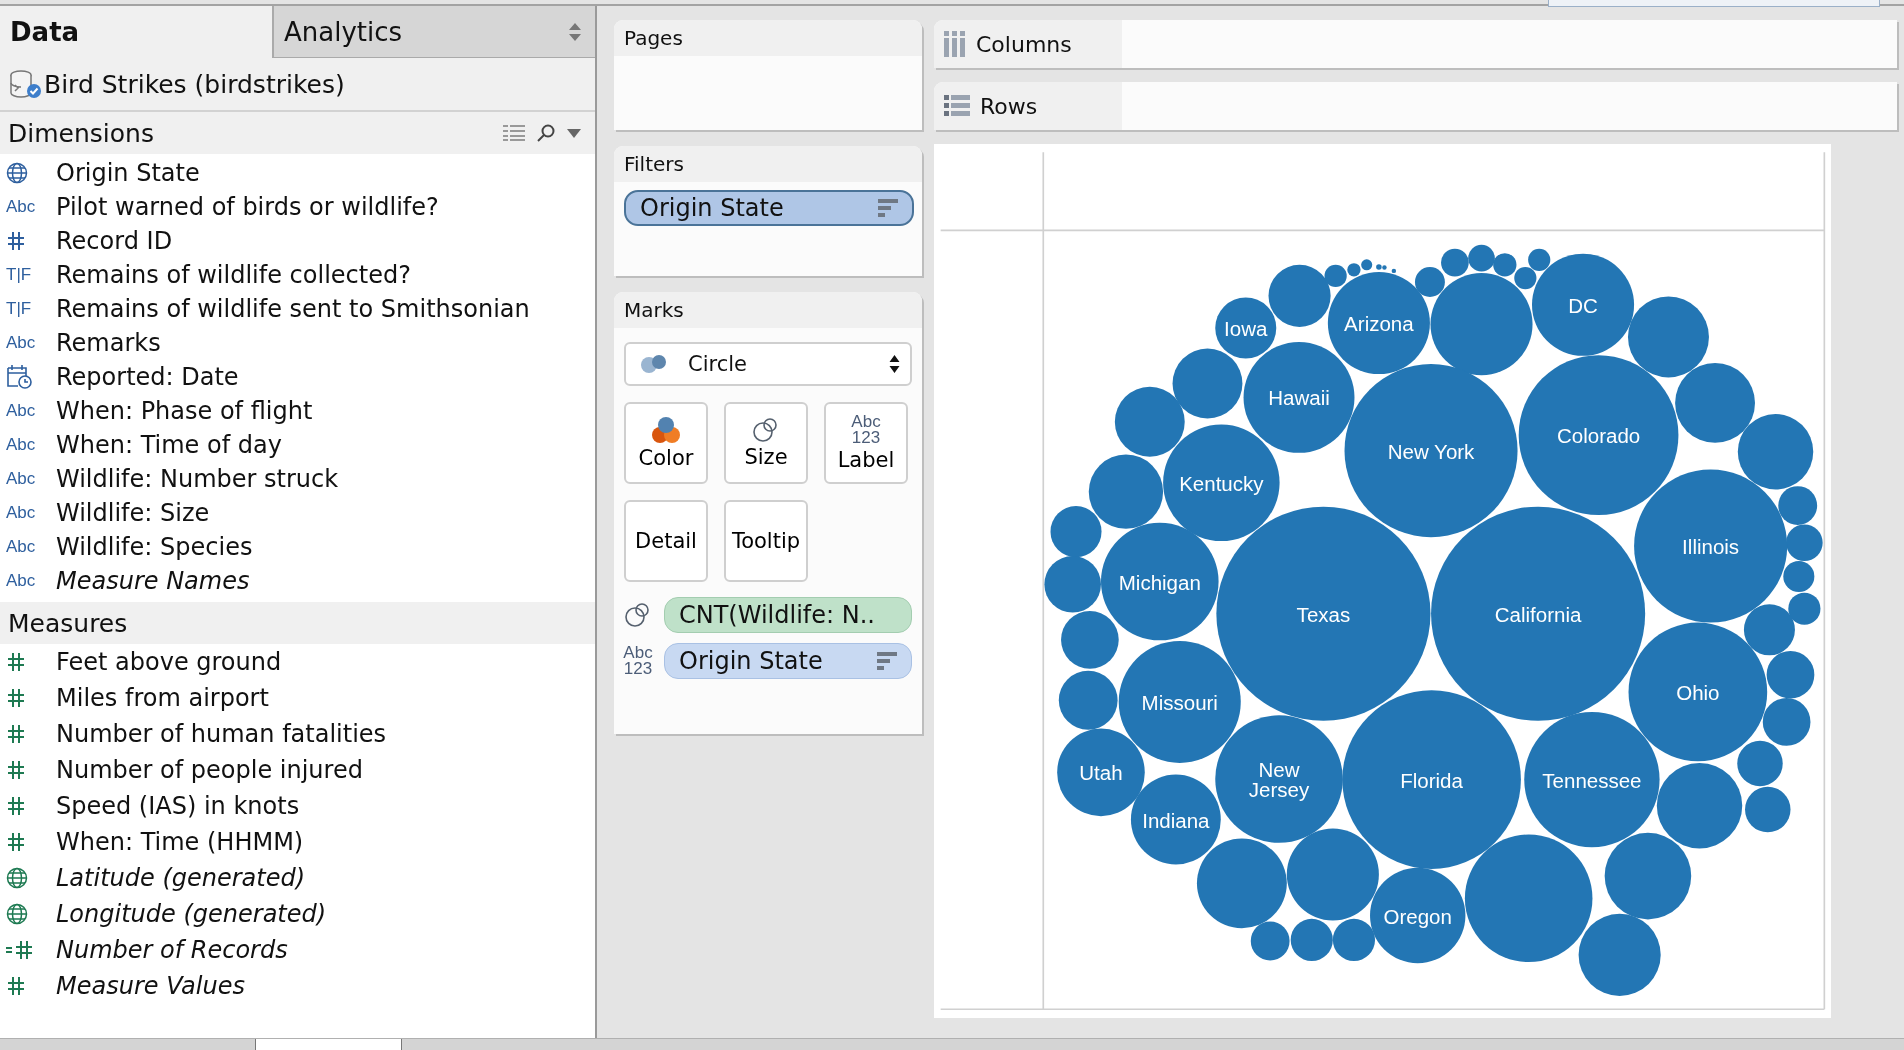 The image size is (1904, 1050). Describe the element at coordinates (1415, 106) in the screenshot. I see `rows-shelf: Rows` at that location.